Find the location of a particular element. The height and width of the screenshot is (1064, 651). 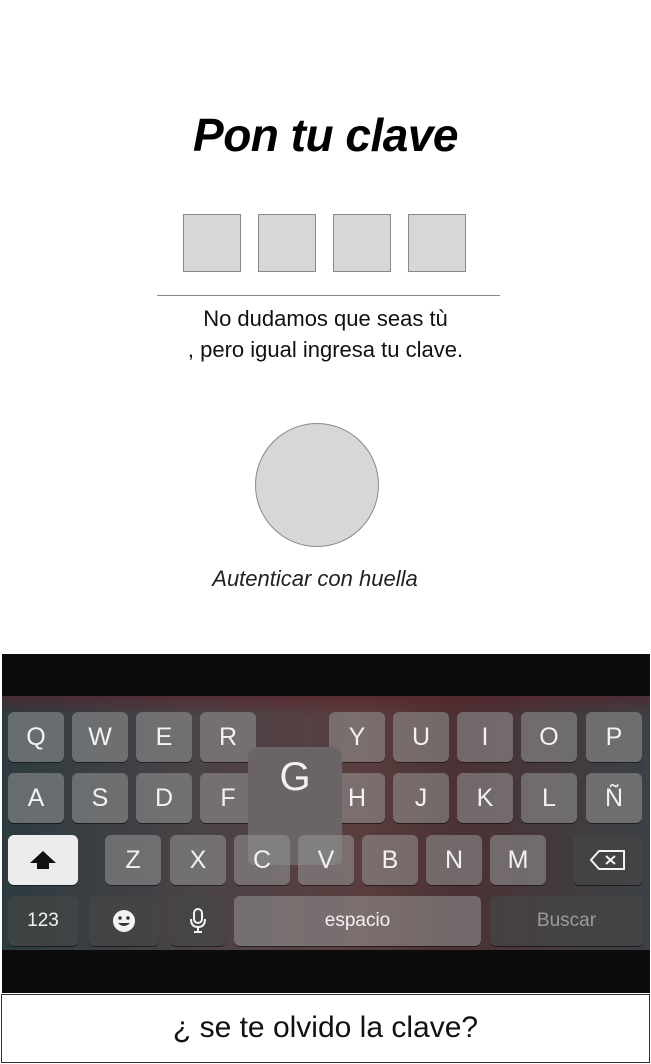

key-l: L is located at coordinates (549, 798).